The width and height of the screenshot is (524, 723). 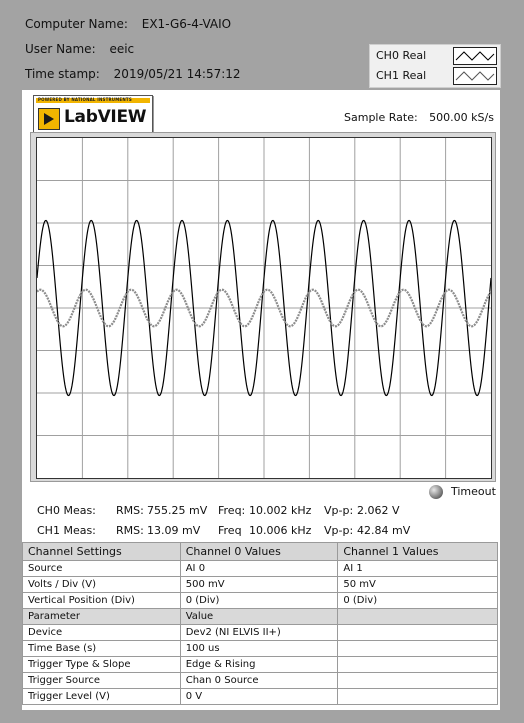 I want to click on header-cell: Value, so click(x=259, y=616).